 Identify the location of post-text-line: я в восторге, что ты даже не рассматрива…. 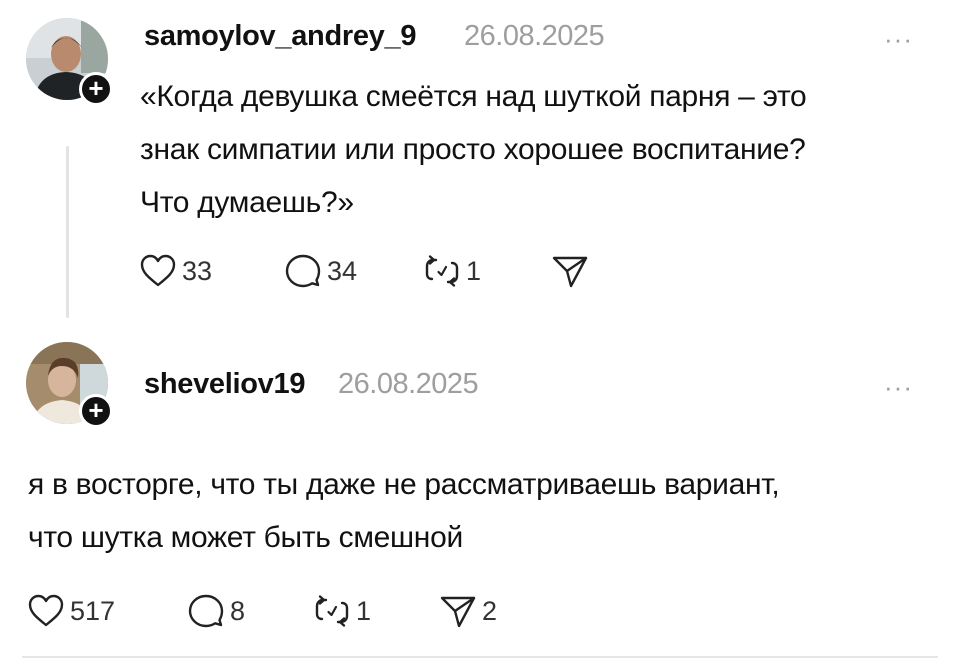
(404, 484).